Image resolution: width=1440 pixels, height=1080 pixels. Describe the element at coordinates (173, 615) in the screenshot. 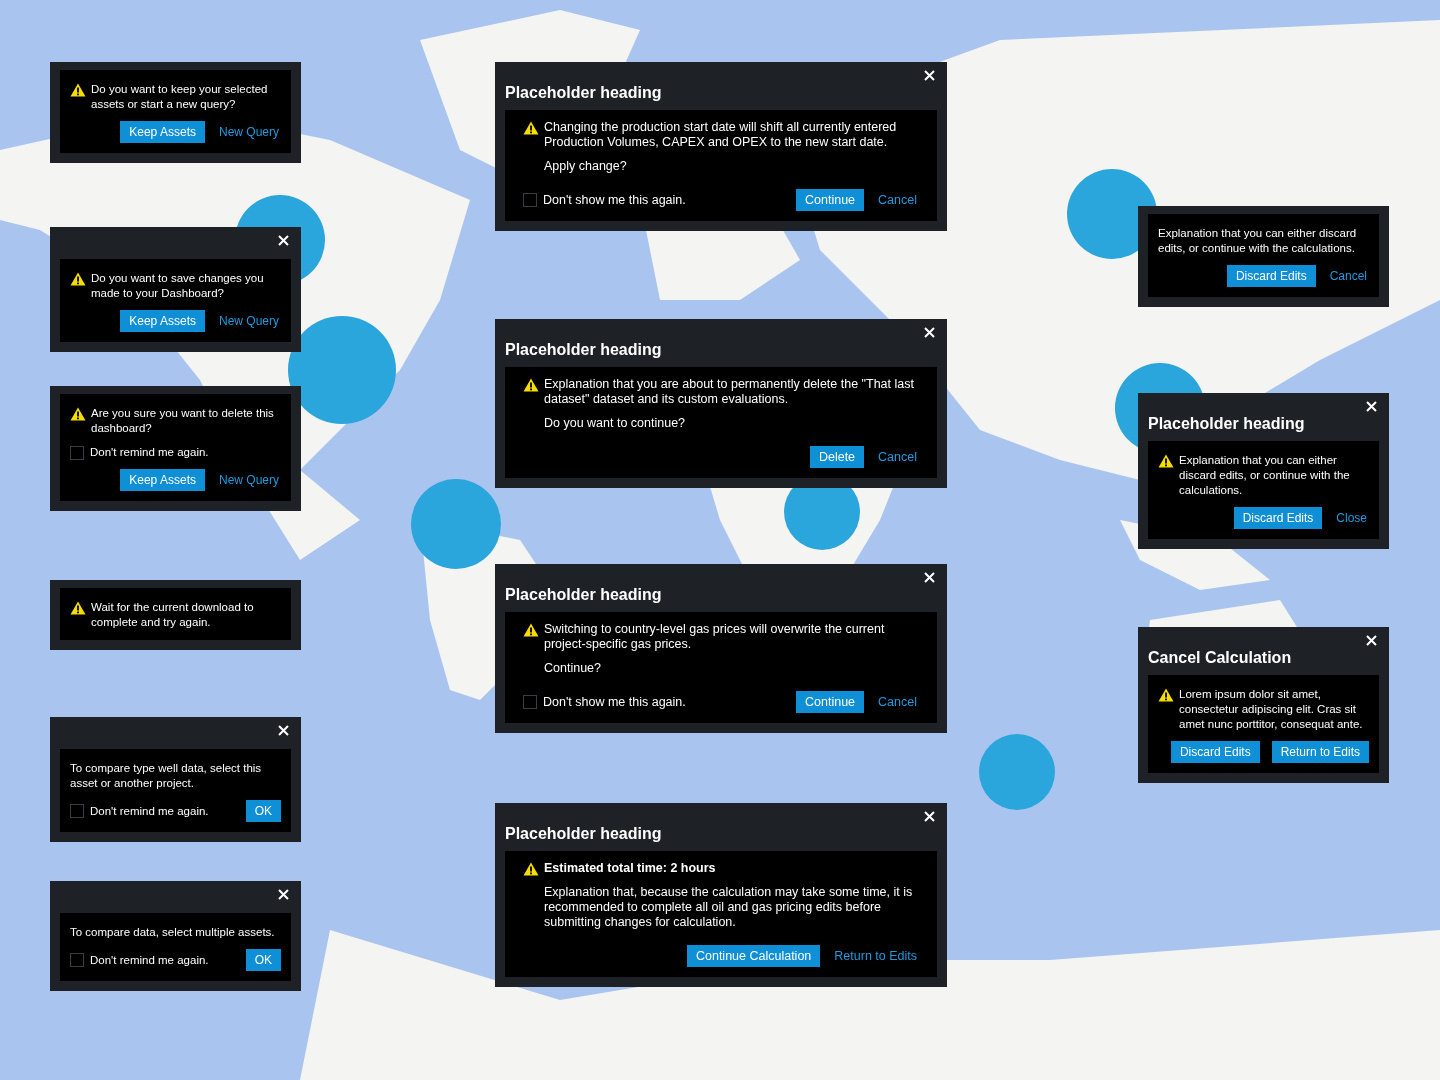

I see `message-text: Wait for the current download to complete and try again.` at that location.